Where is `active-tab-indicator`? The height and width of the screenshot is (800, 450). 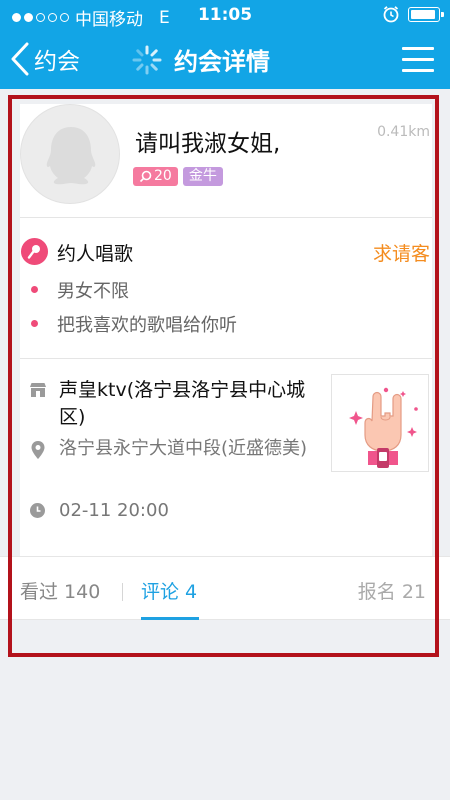 active-tab-indicator is located at coordinates (170, 618).